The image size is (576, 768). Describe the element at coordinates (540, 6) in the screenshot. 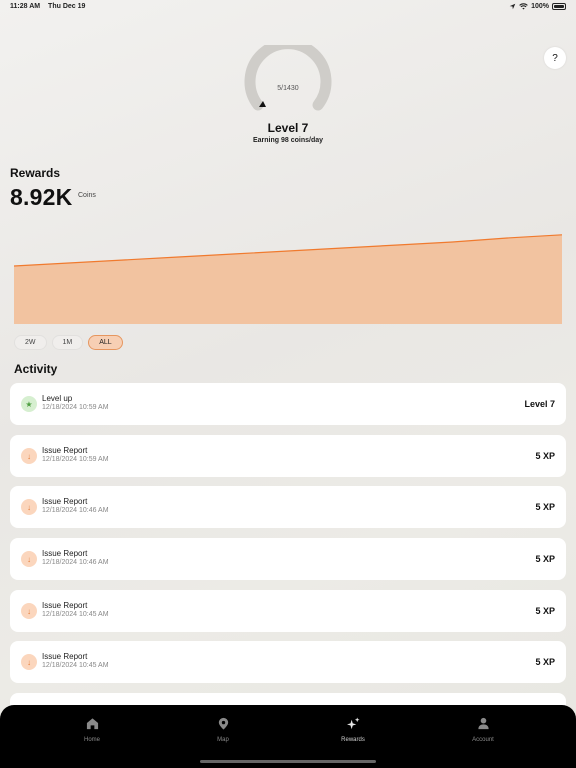

I see `battery-percent: 100%` at that location.